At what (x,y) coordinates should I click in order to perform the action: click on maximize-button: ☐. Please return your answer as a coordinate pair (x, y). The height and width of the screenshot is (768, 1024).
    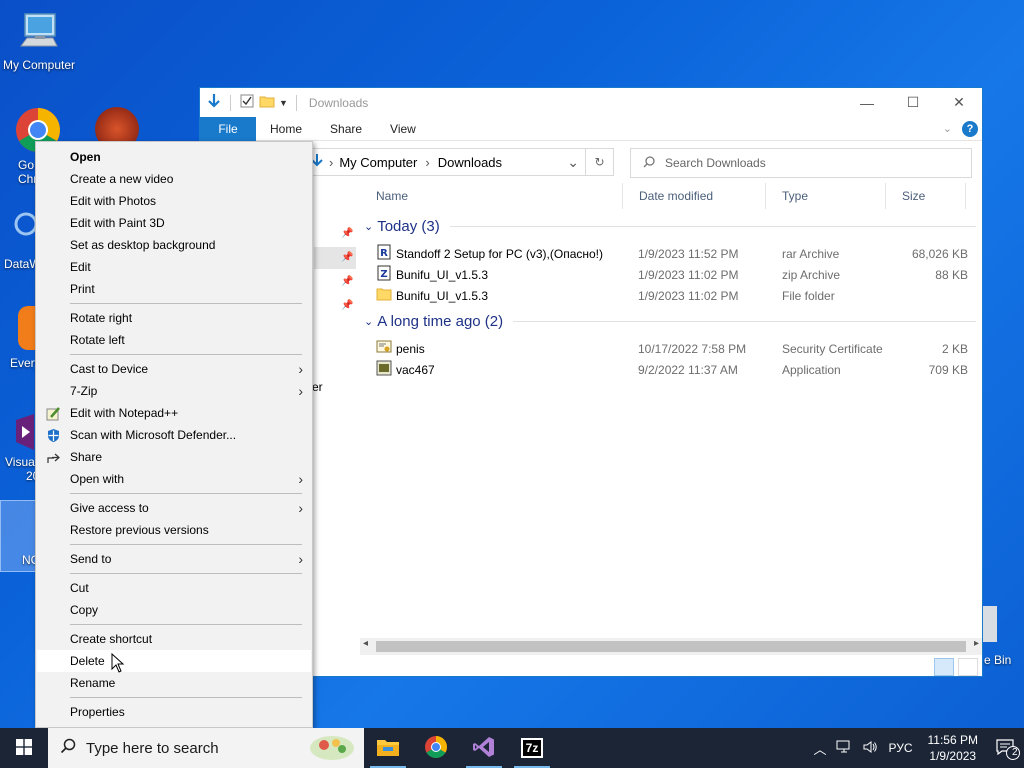
    Looking at the image, I should click on (913, 102).